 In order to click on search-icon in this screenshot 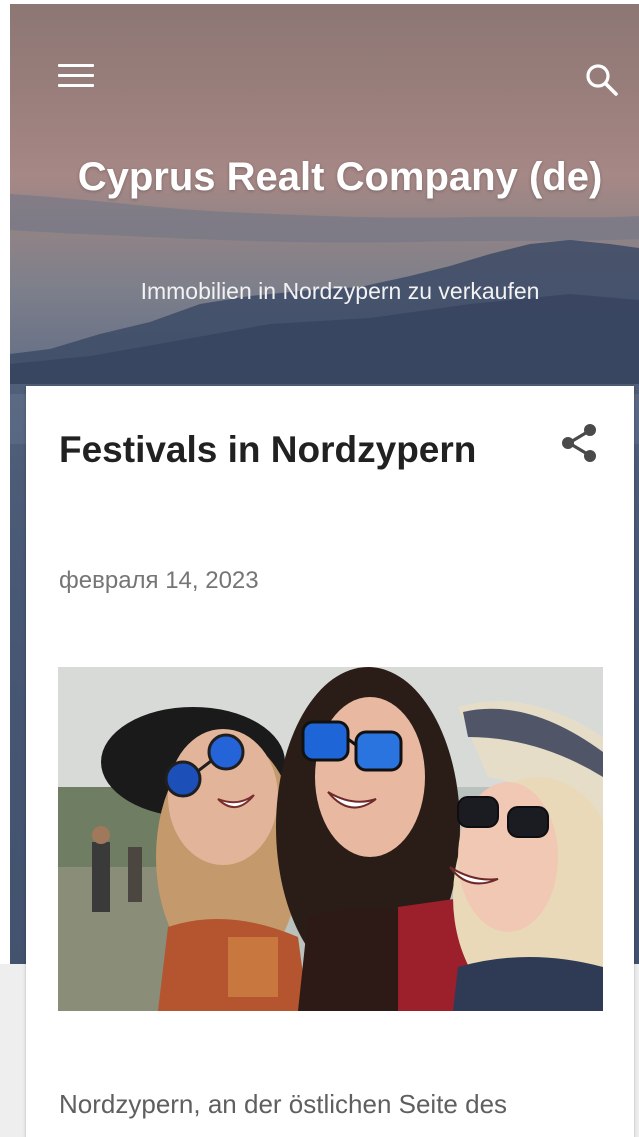, I will do `click(602, 80)`.